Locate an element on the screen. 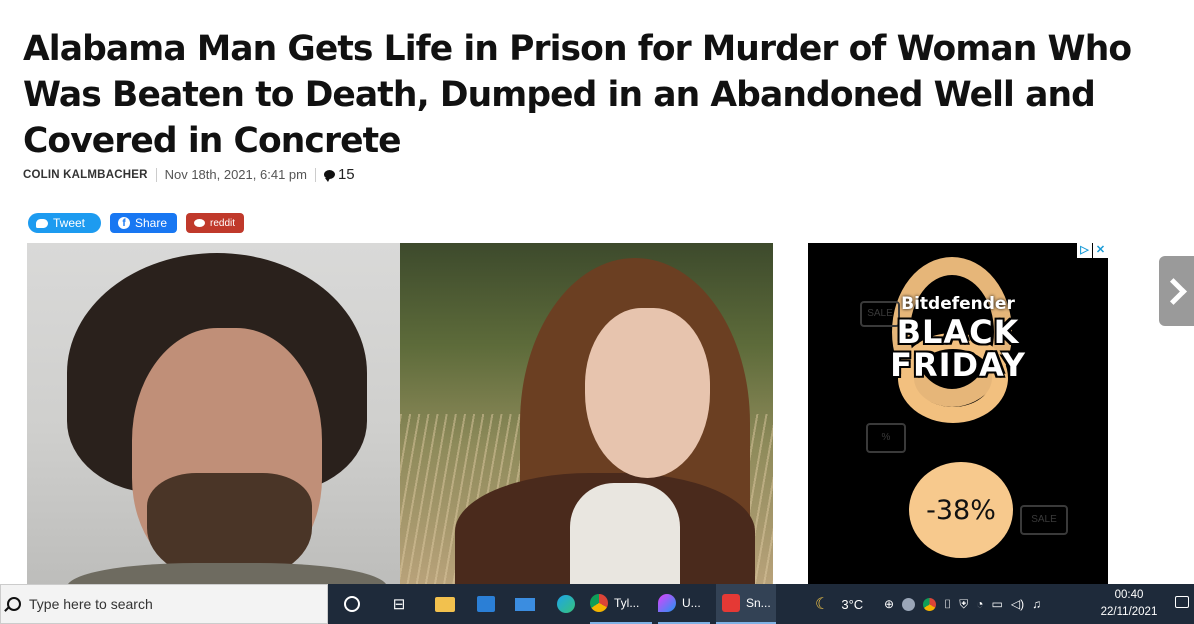 The image size is (1194, 624). shield-icon: ⛨ is located at coordinates (963, 604).